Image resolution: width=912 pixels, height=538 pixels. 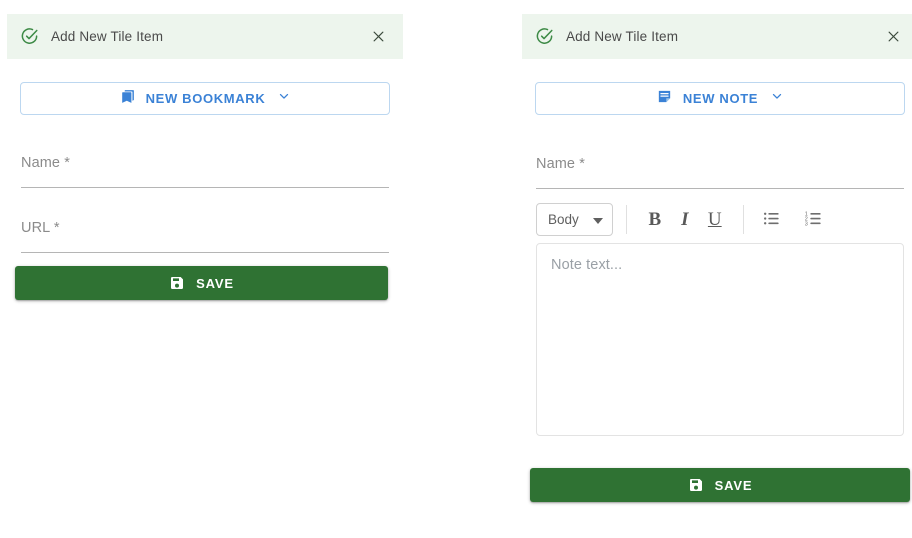 I want to click on svg-text: 3, so click(x=806, y=224).